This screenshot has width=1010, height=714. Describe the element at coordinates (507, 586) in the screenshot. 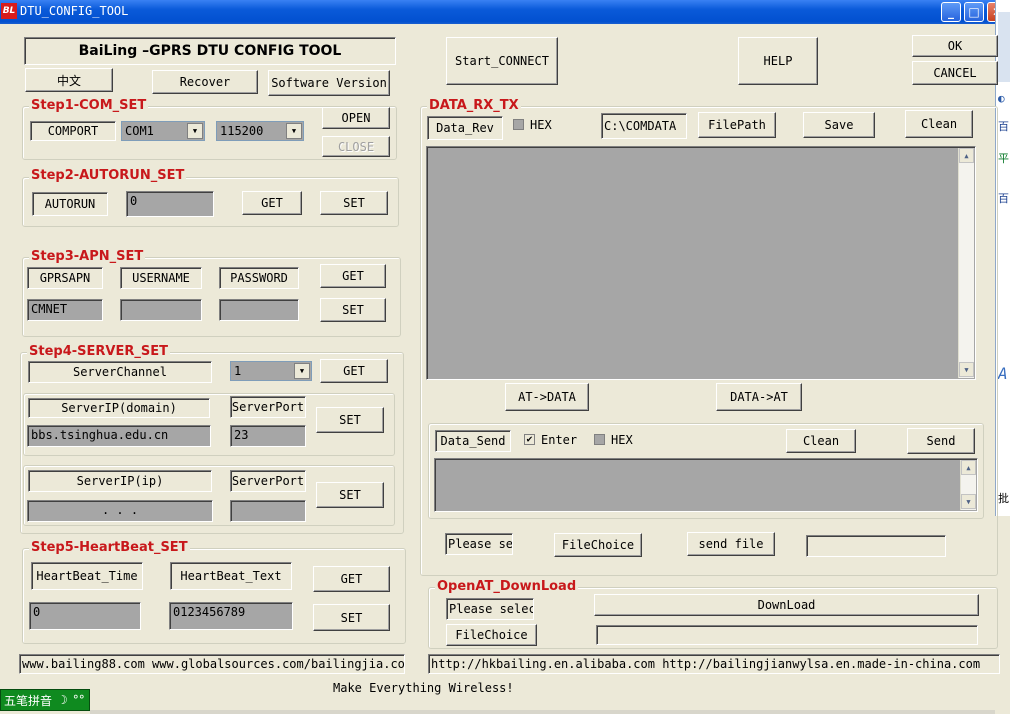

I see `openat-title: OpenAT_DownLoad` at that location.